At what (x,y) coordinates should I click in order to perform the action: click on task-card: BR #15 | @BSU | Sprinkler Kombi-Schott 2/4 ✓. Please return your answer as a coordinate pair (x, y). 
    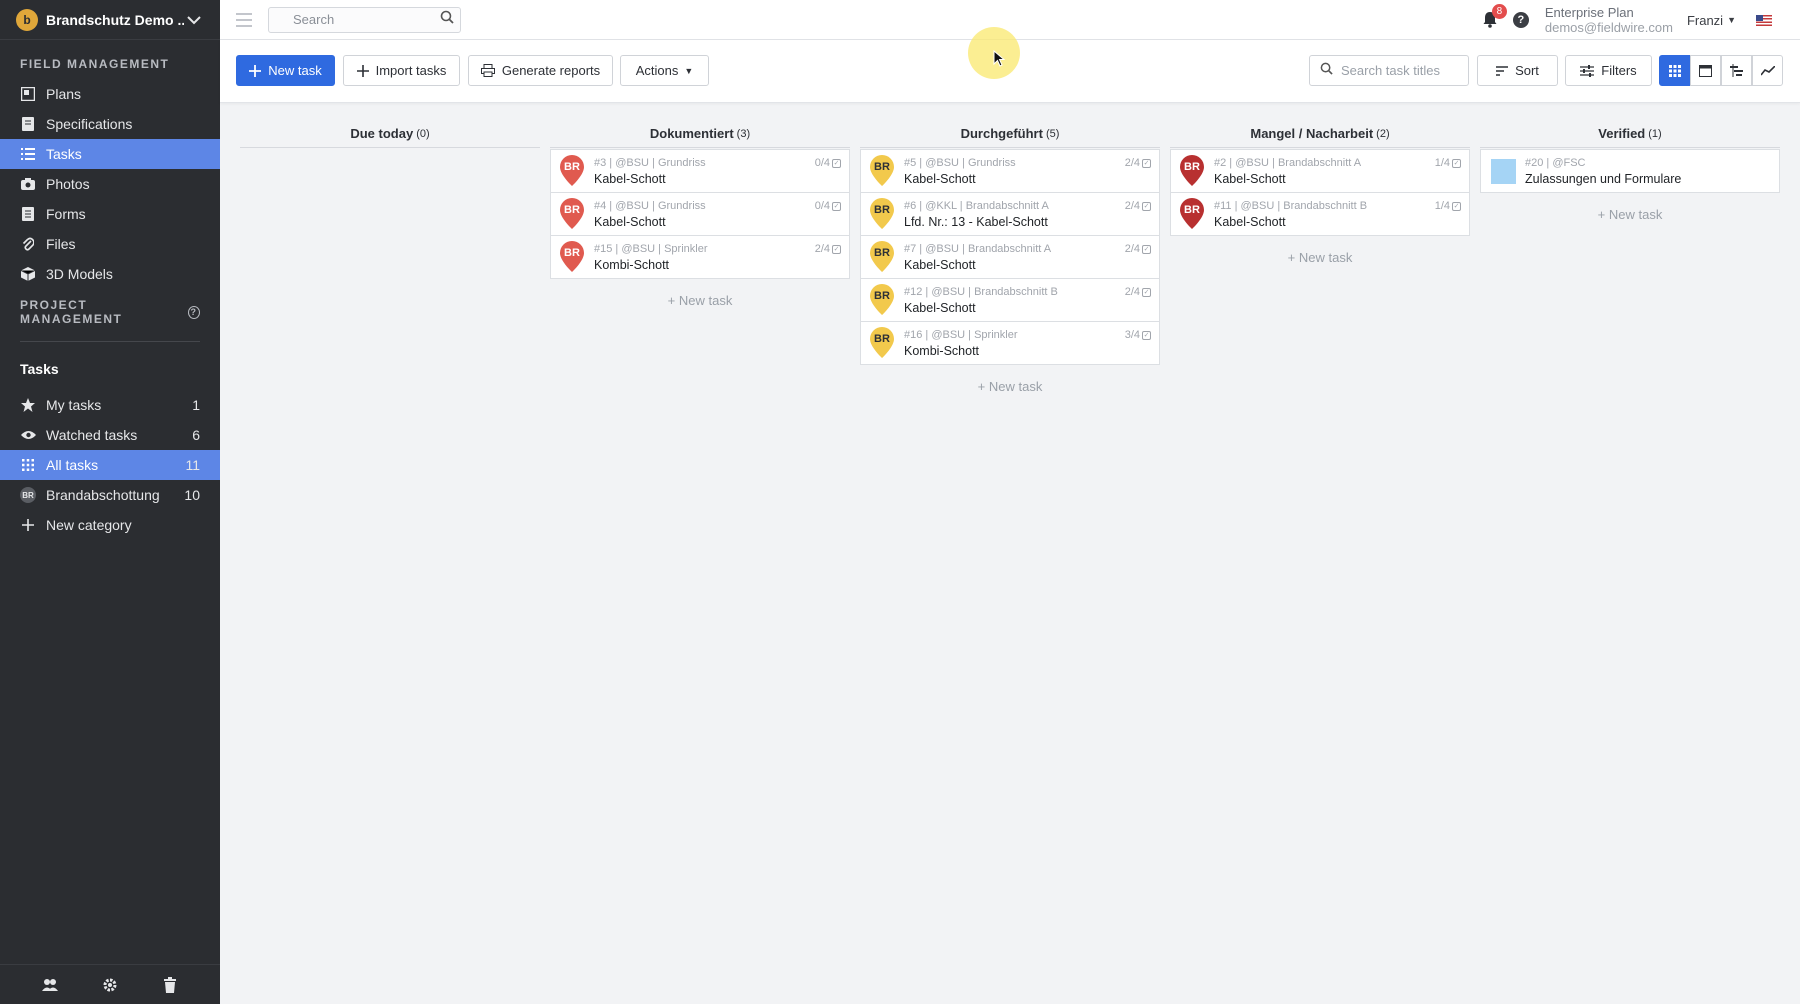
    Looking at the image, I should click on (700, 257).